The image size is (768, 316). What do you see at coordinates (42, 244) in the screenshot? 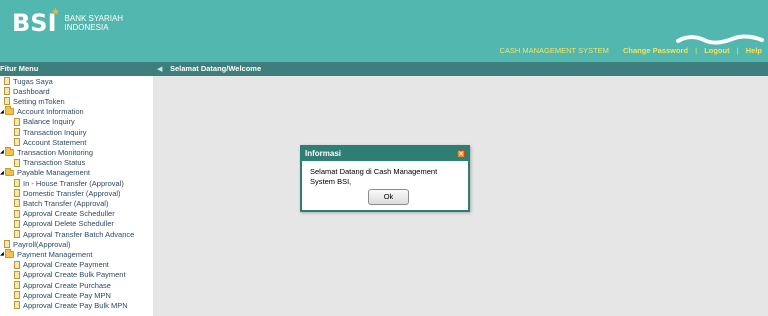
I see `menu-item-label: Payroll(Approval)` at bounding box center [42, 244].